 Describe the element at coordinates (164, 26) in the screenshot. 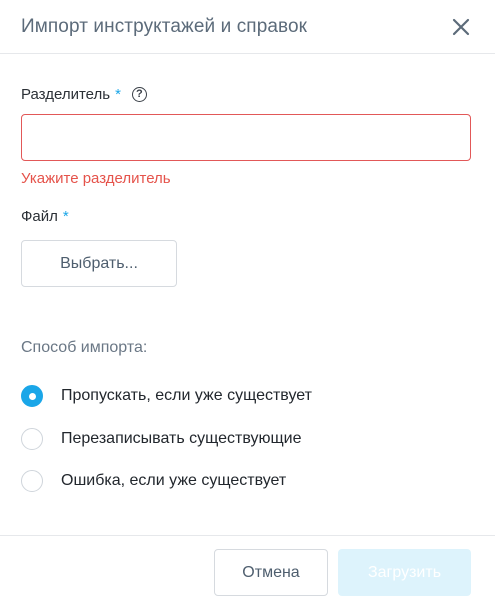

I see `dialog-title: Импорт инструктажей и справок` at that location.